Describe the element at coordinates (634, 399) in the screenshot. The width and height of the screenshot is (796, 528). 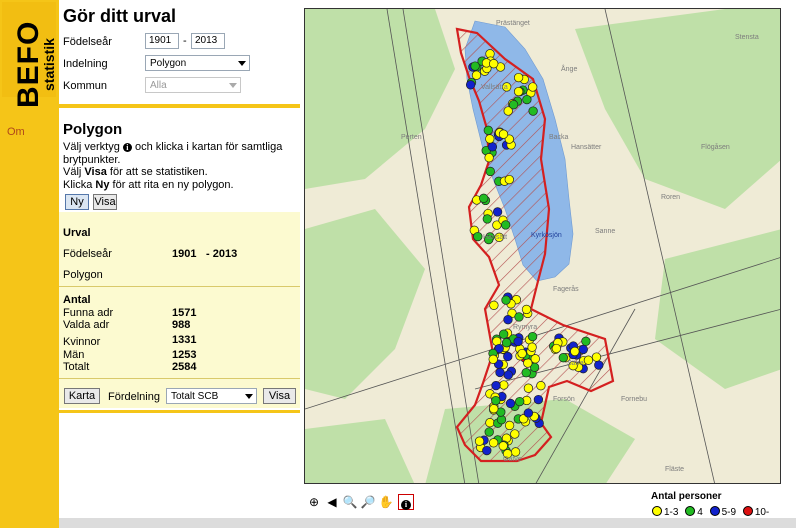
I see `place-label: Fornebu` at that location.